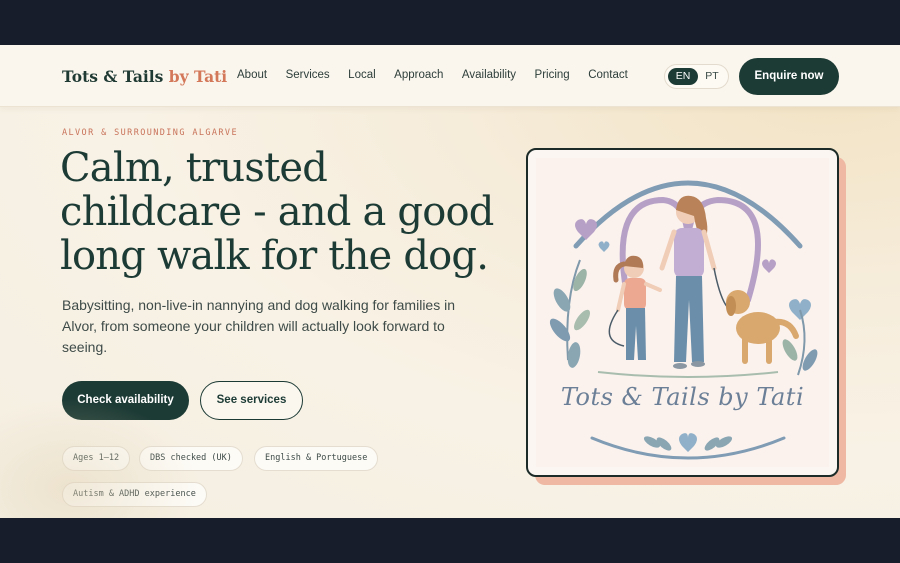 The width and height of the screenshot is (900, 563). What do you see at coordinates (362, 75) in the screenshot?
I see `nav-local: Local` at bounding box center [362, 75].